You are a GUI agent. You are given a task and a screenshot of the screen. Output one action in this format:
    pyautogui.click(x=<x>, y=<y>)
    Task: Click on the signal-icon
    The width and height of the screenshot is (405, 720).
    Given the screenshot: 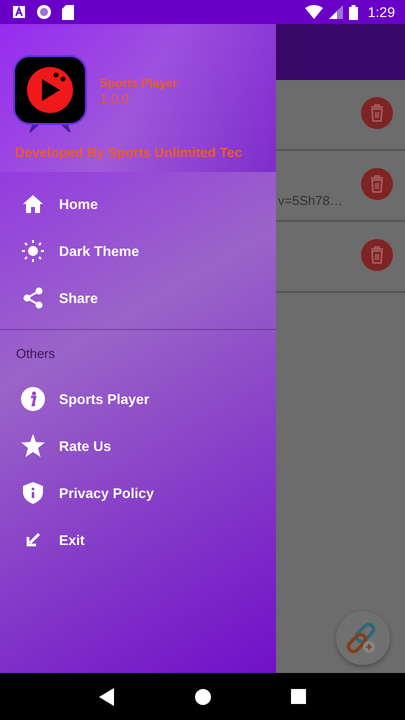 What is the action you would take?
    pyautogui.click(x=335, y=12)
    